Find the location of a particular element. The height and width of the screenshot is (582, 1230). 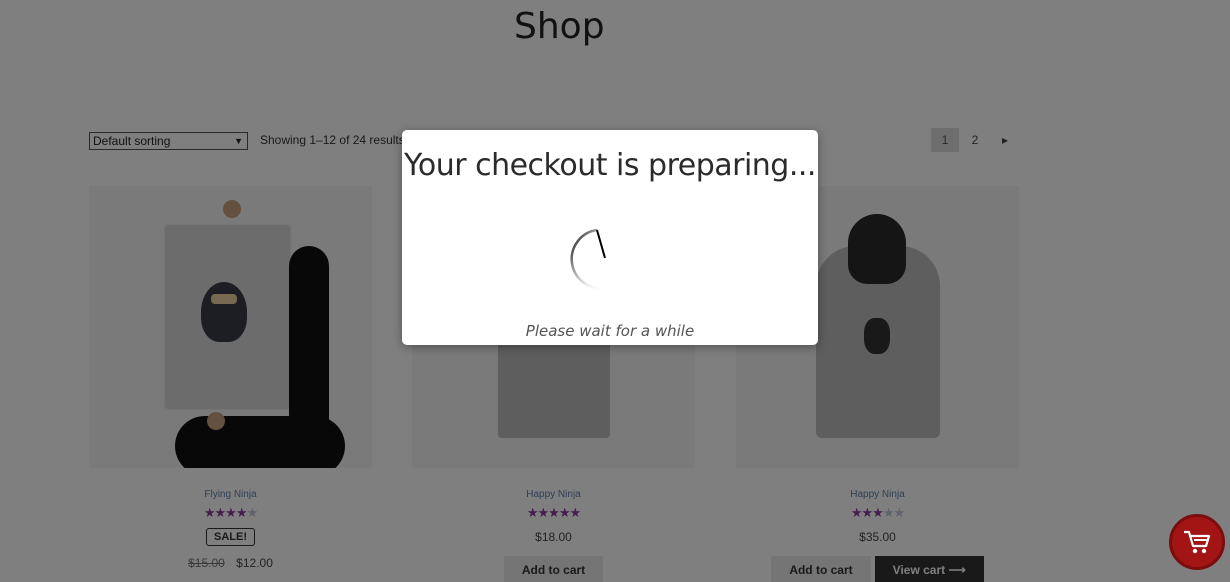

modal-message: Please wait for a while is located at coordinates (610, 331).